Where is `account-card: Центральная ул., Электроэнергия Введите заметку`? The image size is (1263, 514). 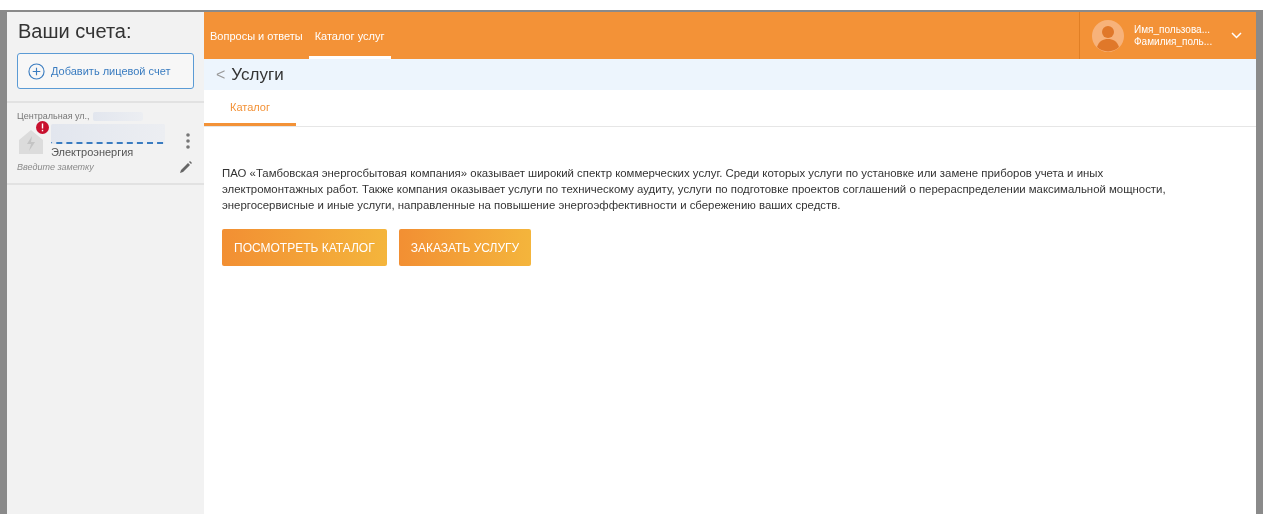 account-card: Центральная ул., Электроэнергия Введите заметку is located at coordinates (105, 143).